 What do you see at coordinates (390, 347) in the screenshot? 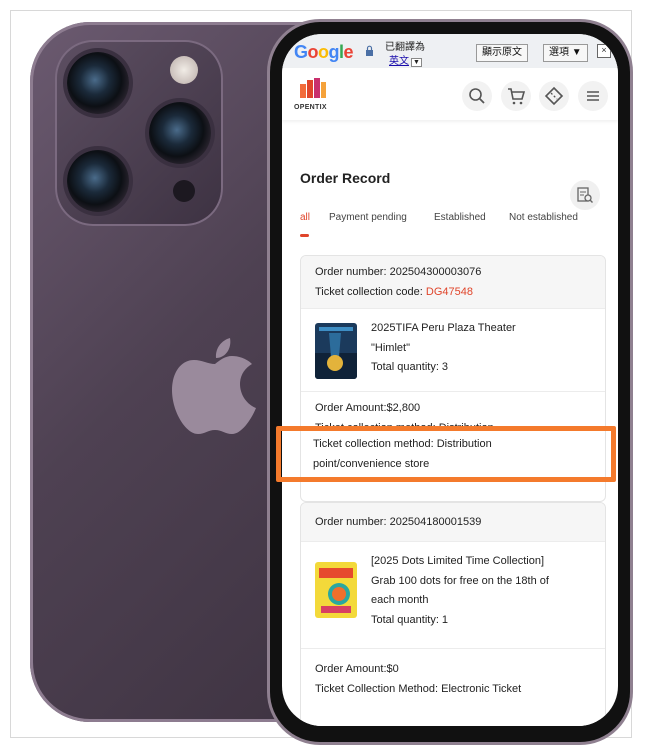
I see `product-title-line: "Himlet"` at bounding box center [390, 347].